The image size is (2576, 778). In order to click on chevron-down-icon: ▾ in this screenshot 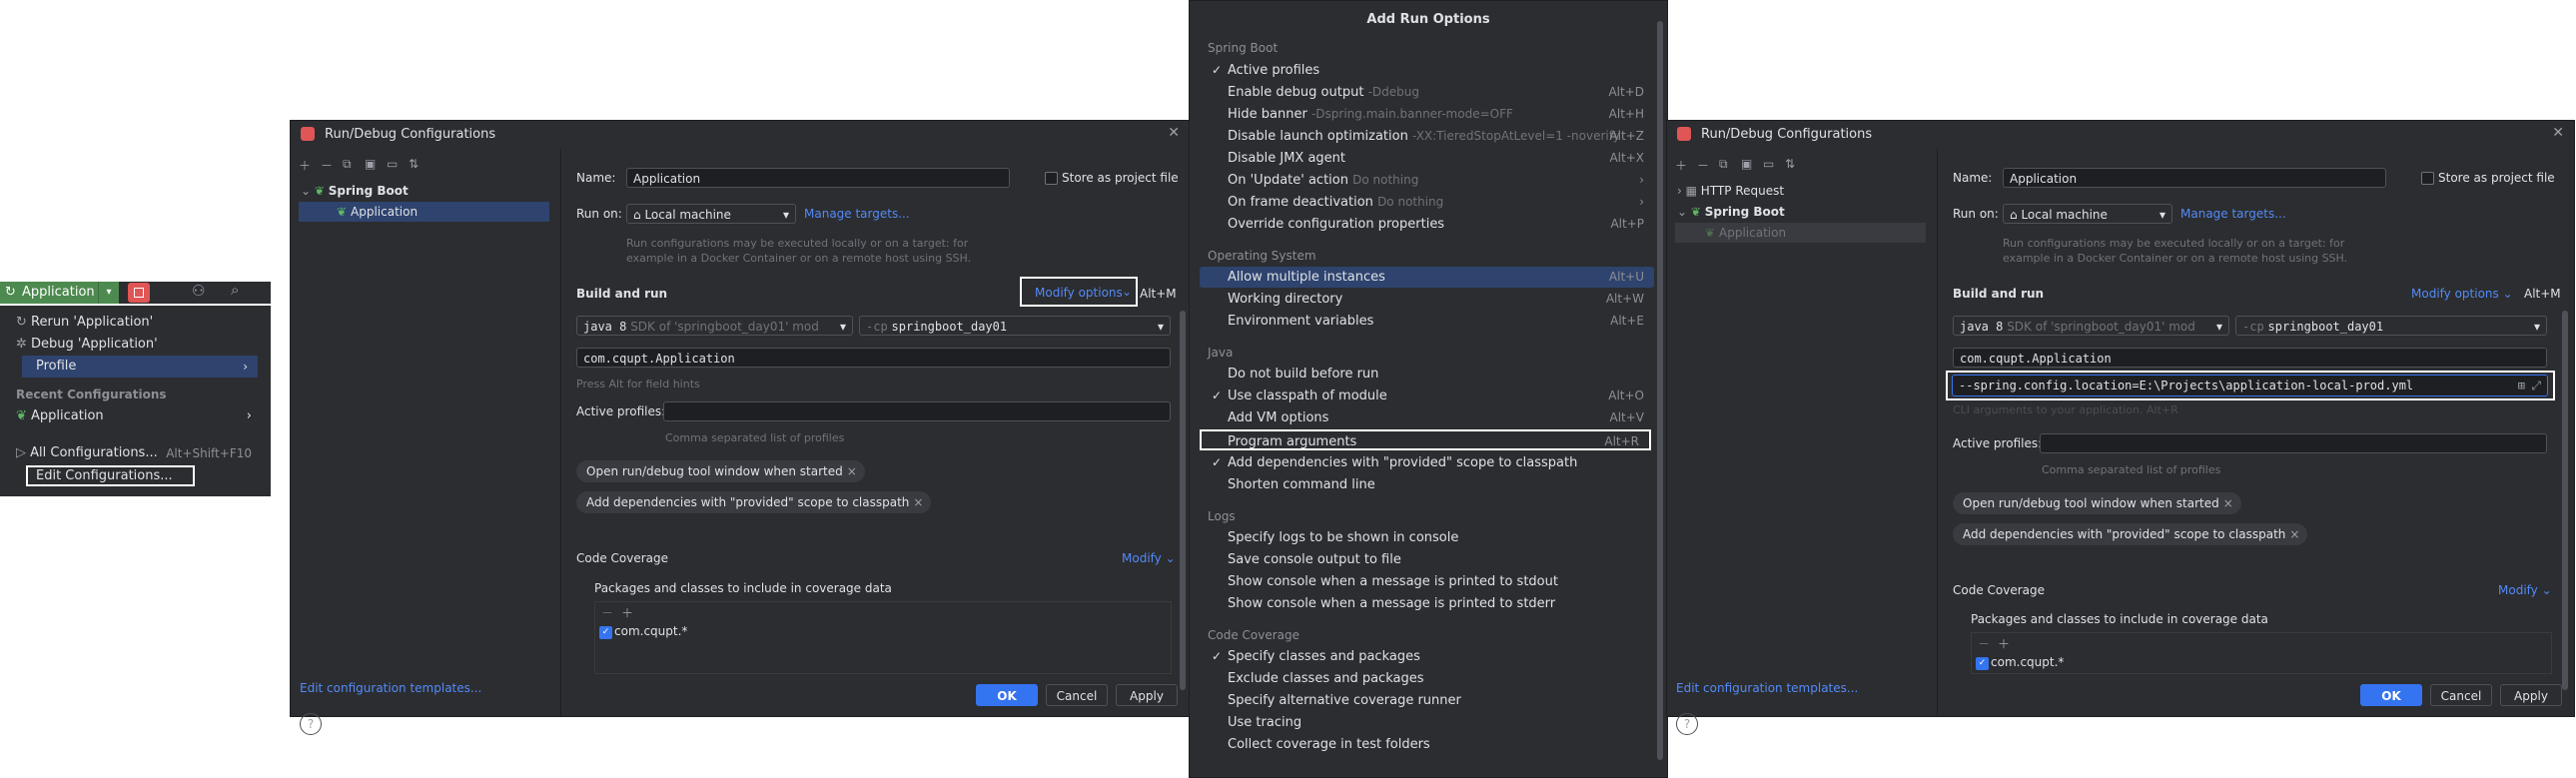, I will do `click(109, 293)`.